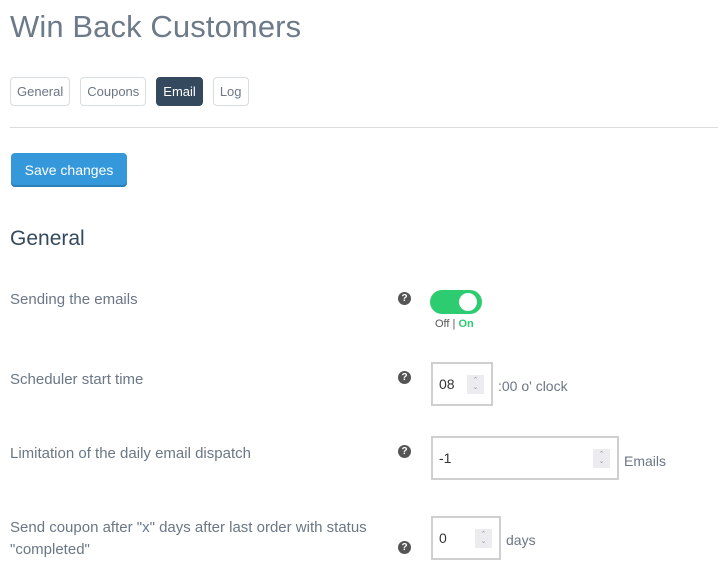 Image resolution: width=718 pixels, height=575 pixels. I want to click on page-title: Win Back Customers, so click(156, 26).